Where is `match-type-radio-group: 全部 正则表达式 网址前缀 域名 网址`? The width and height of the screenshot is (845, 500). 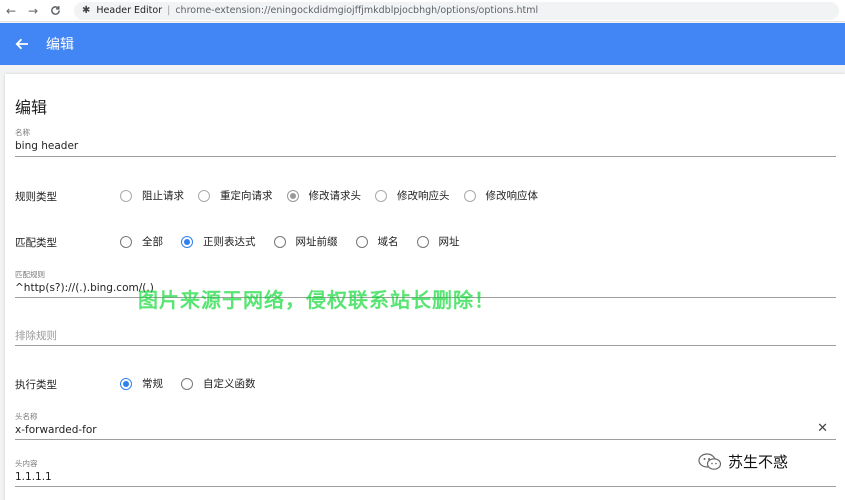 match-type-radio-group: 全部 正则表达式 网址前缀 域名 网址 is located at coordinates (290, 241).